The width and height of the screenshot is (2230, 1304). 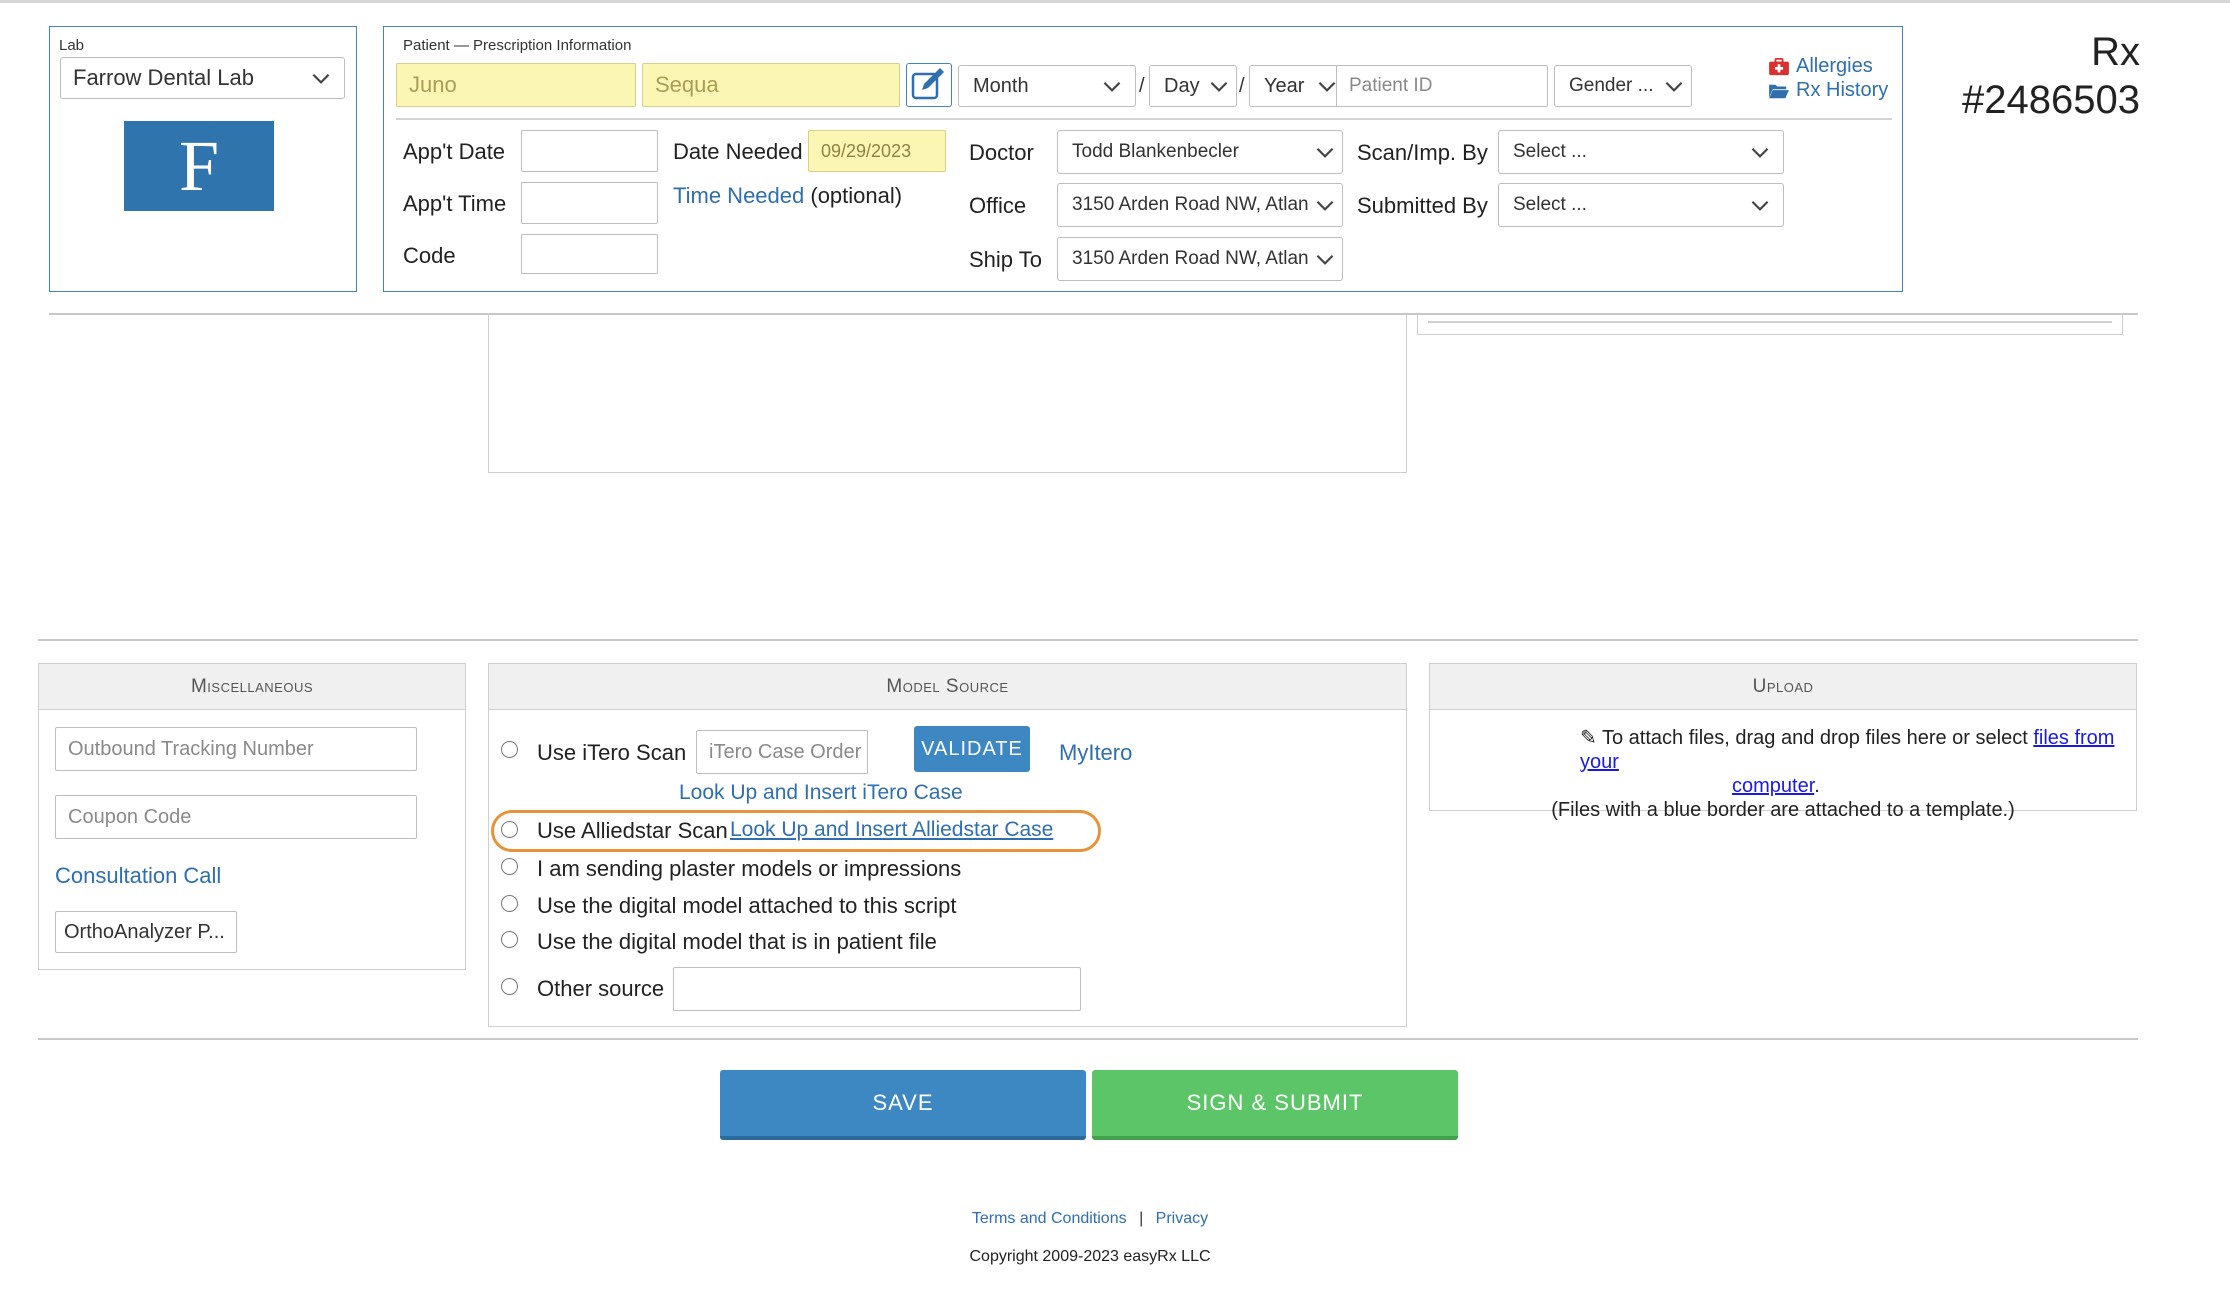 What do you see at coordinates (509, 986) in the screenshot?
I see `other-source-radio` at bounding box center [509, 986].